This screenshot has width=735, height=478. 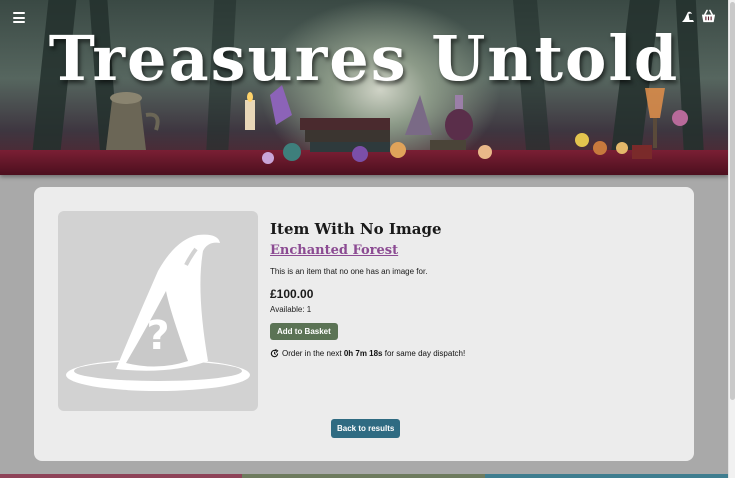 I want to click on wizard-hat-question-icon: ?, so click(x=158, y=312).